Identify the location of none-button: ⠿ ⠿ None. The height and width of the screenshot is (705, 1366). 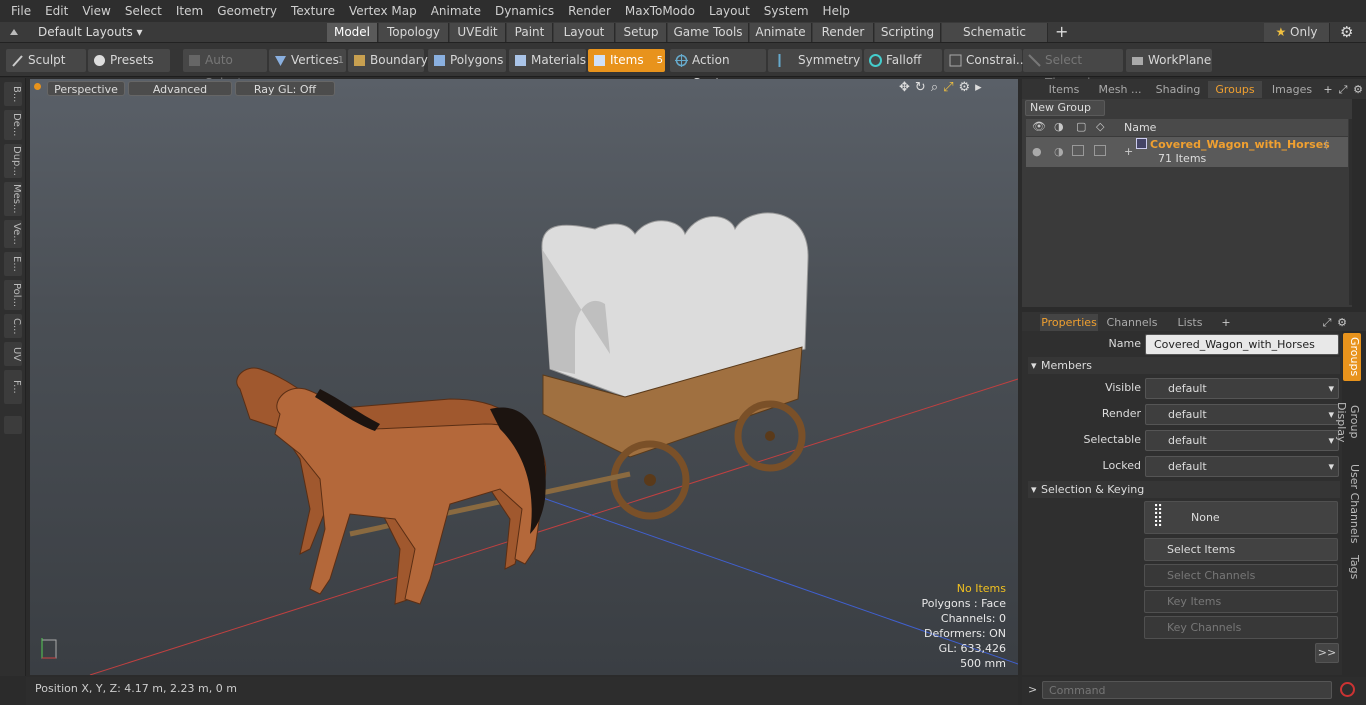
(1241, 517).